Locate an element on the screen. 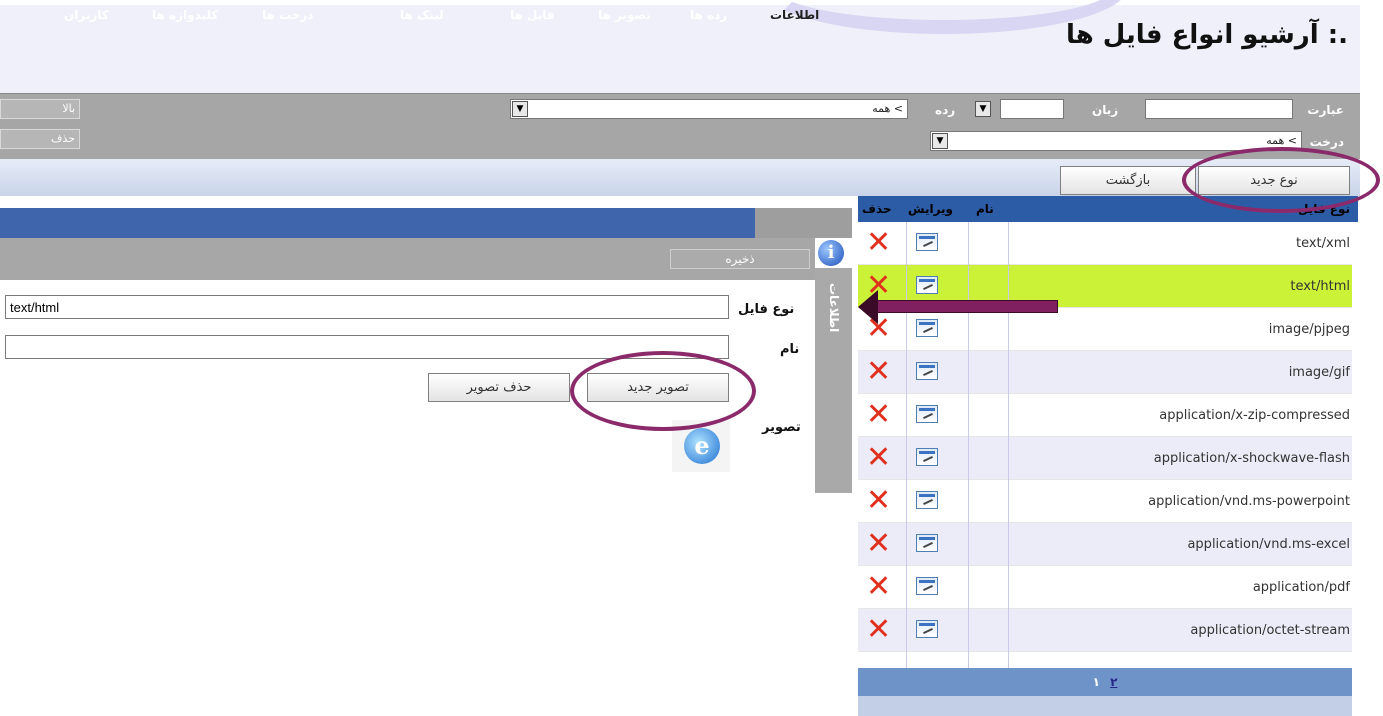  table-row: ✕ application/octet-stream is located at coordinates (1105, 630).